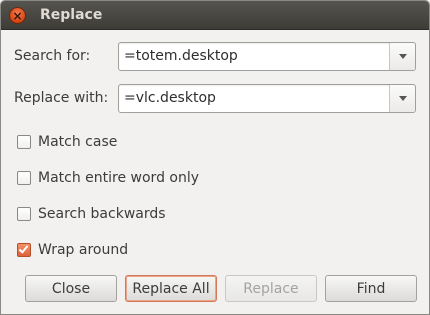  What do you see at coordinates (71, 288) in the screenshot?
I see `close-button: Close` at bounding box center [71, 288].